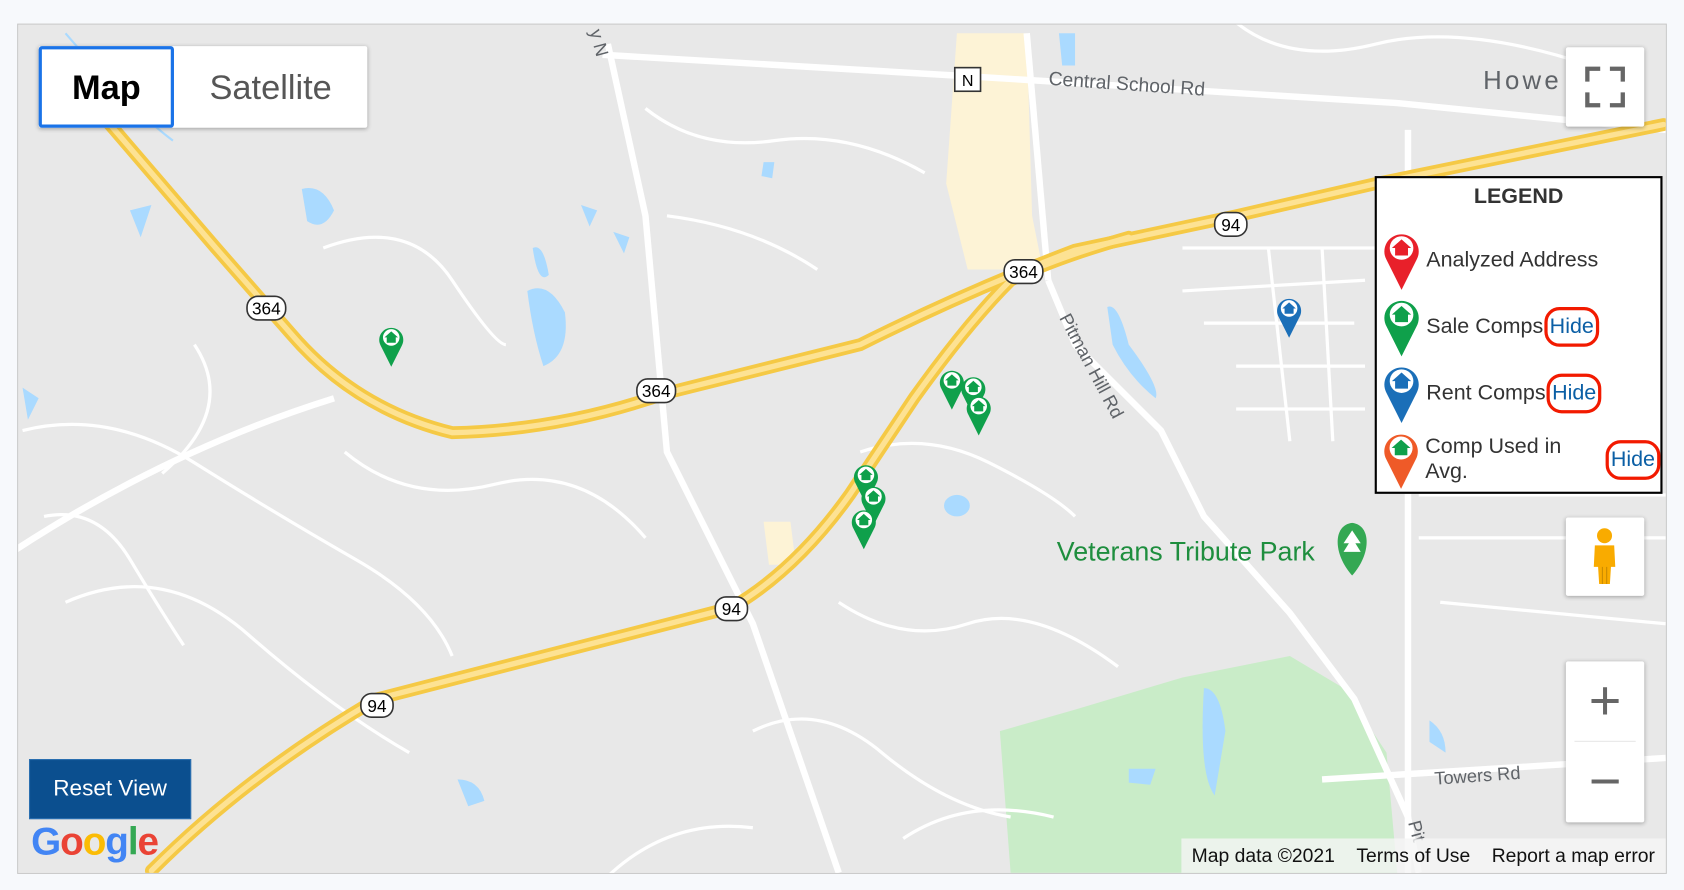  I want to click on label-veterans-tribute-park: Veterans Tribute Park, so click(1186, 551).